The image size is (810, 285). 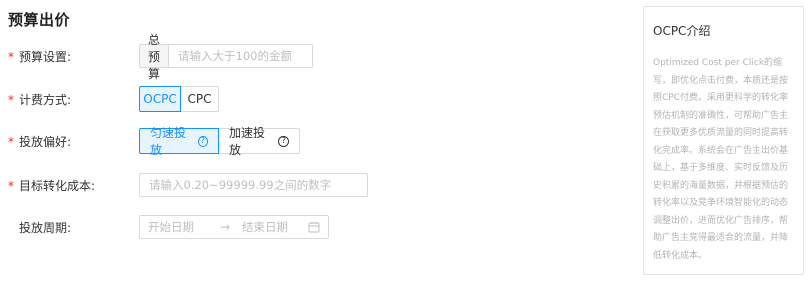 I want to click on end-date-input: 结束日期, so click(x=275, y=227).